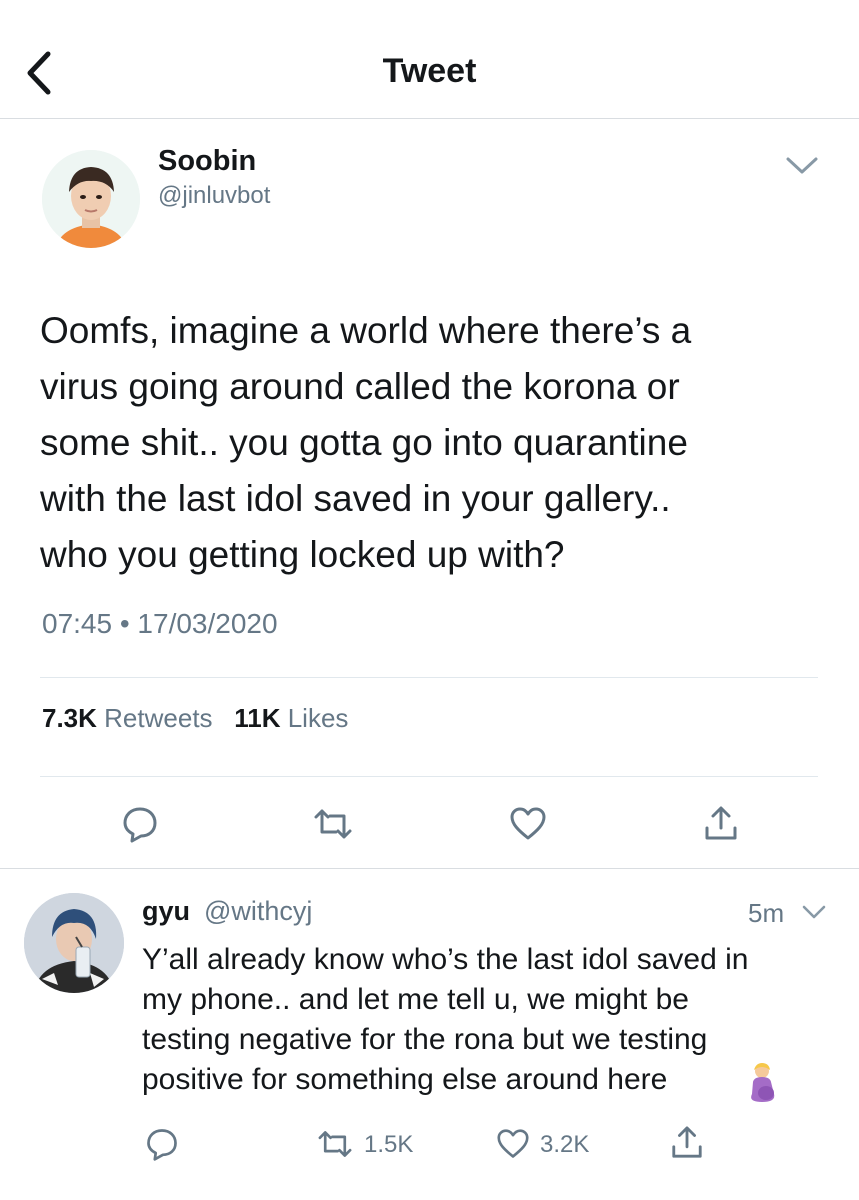 This screenshot has width=859, height=1200. I want to click on reply-author-handle: @withcyj, so click(258, 911).